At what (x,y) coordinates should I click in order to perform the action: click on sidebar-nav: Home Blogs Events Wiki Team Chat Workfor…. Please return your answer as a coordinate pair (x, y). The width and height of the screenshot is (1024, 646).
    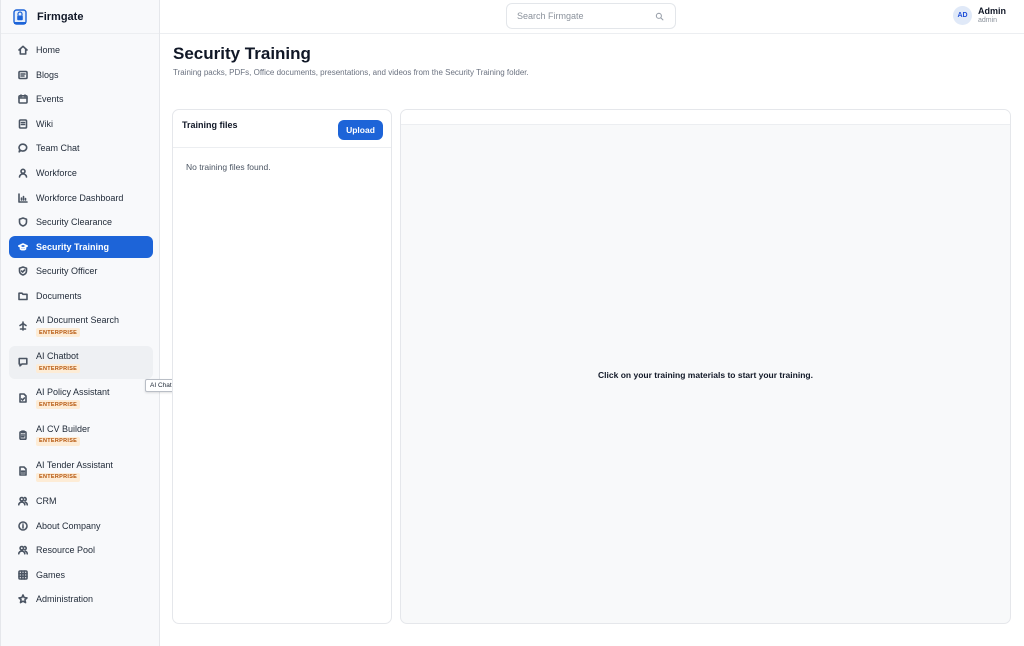
    Looking at the image, I should click on (81, 326).